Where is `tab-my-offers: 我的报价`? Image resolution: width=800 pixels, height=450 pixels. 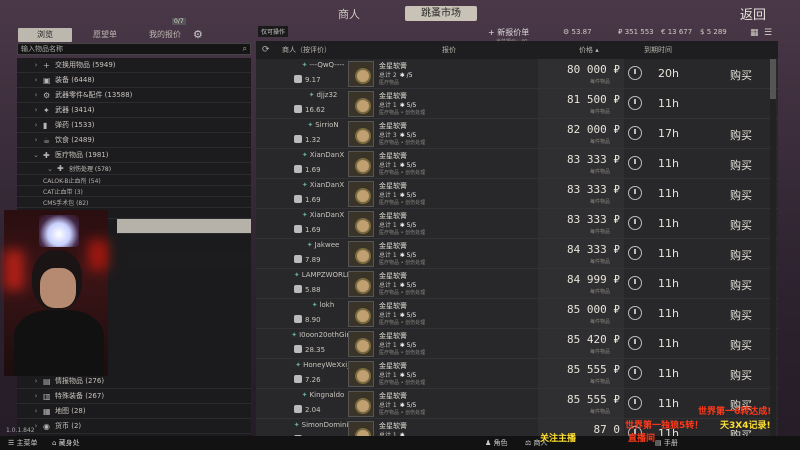
tab-my-offers: 我的报价 is located at coordinates (165, 35).